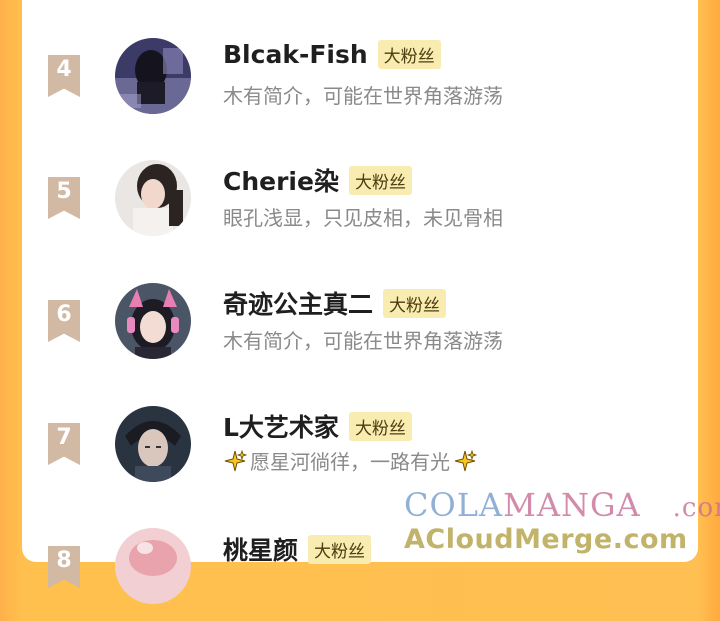  What do you see at coordinates (298, 303) in the screenshot?
I see `username: 奇迹公主真二` at bounding box center [298, 303].